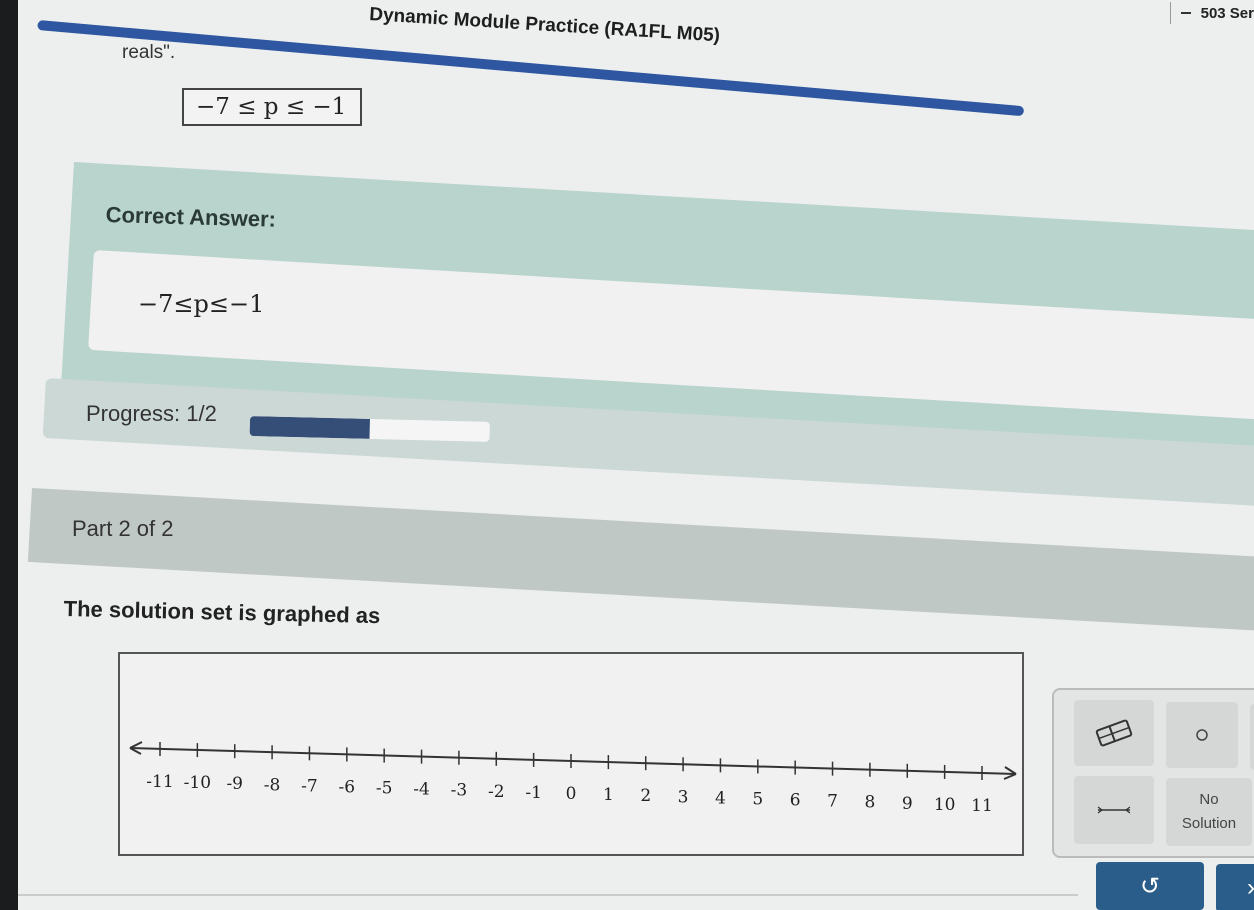 Image resolution: width=1254 pixels, height=910 pixels. I want to click on tick-label: 6, so click(795, 801).